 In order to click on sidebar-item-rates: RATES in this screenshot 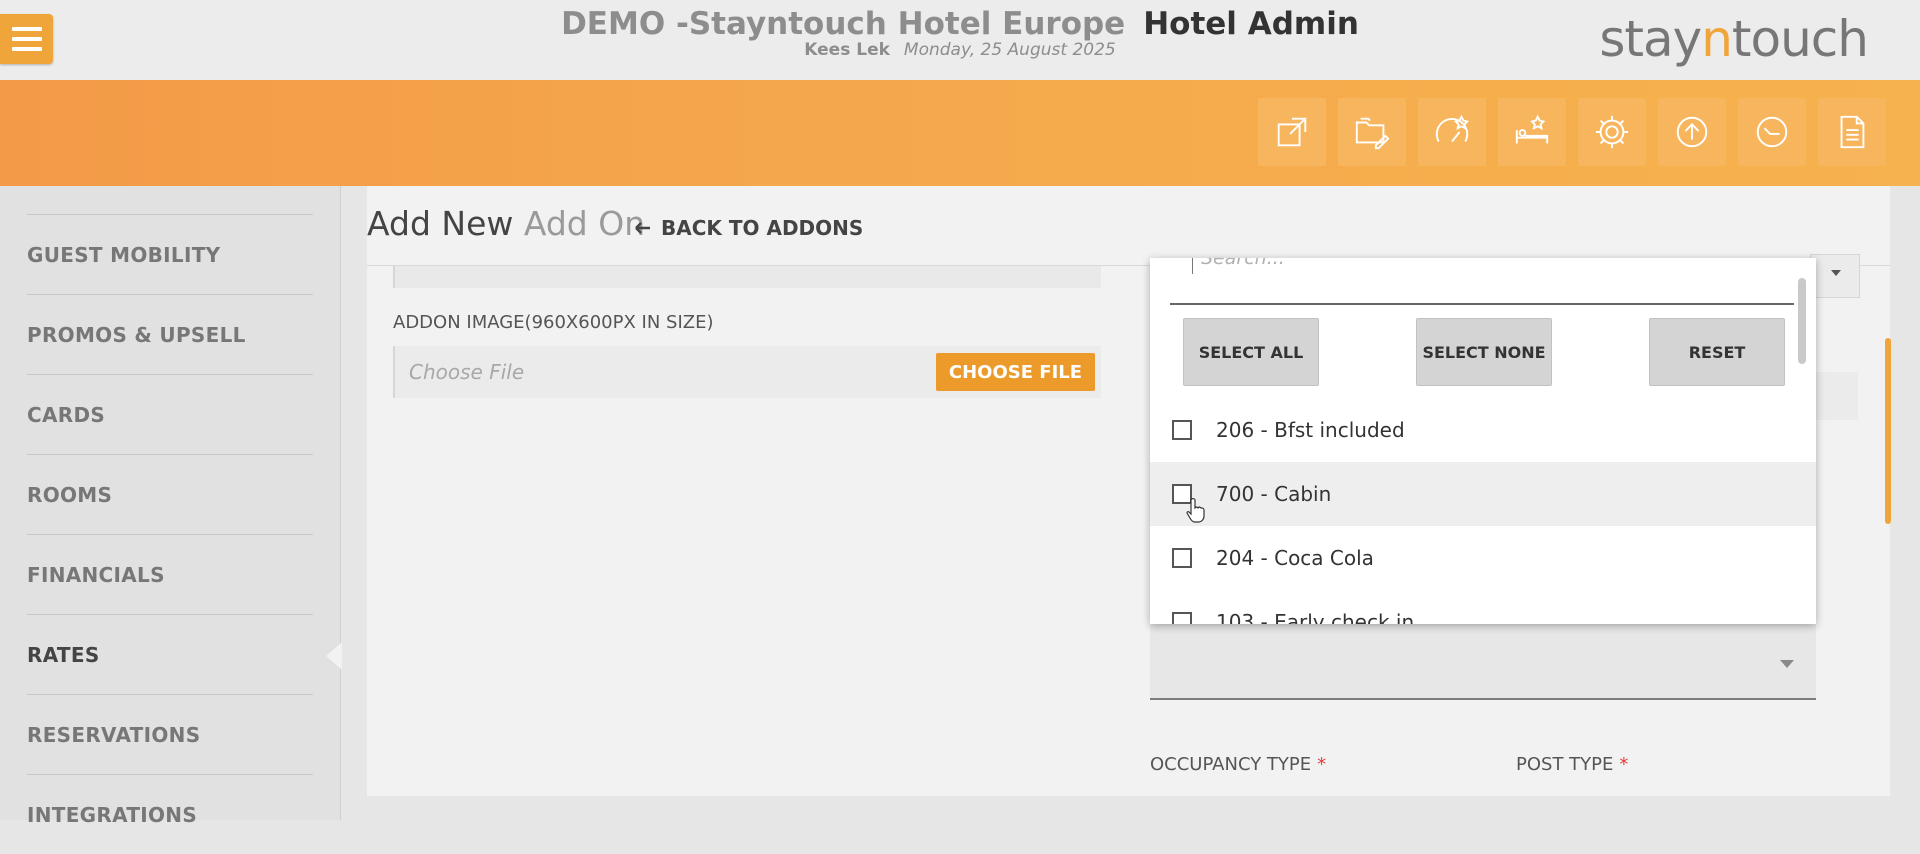, I will do `click(170, 654)`.